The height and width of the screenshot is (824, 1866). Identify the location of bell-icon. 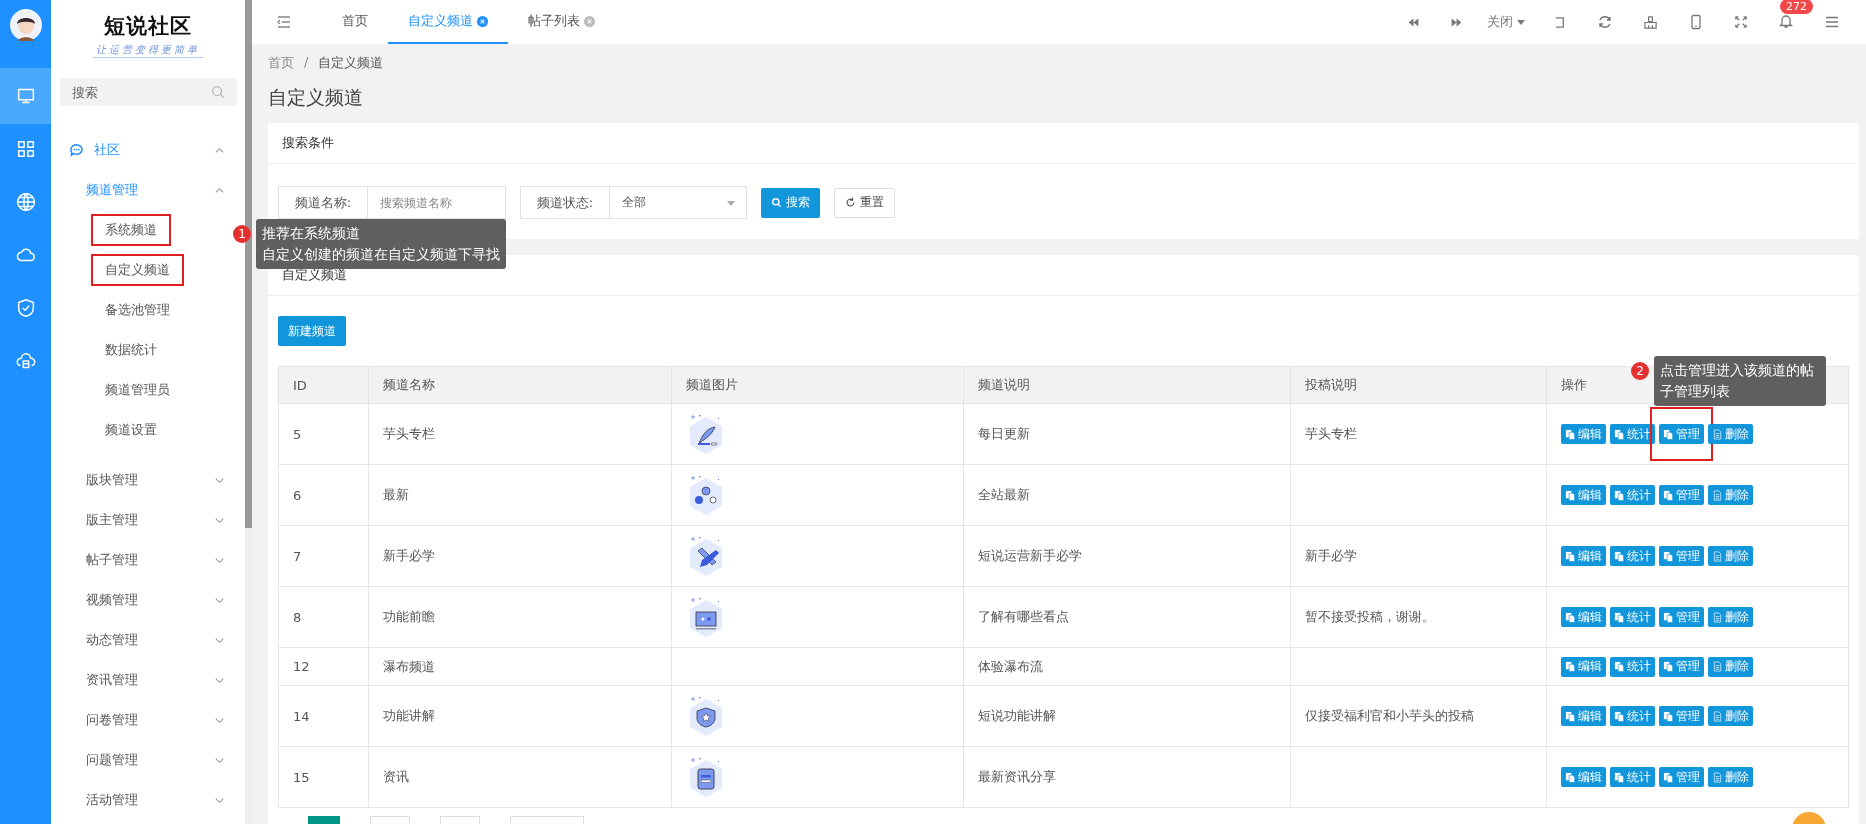
(1786, 20).